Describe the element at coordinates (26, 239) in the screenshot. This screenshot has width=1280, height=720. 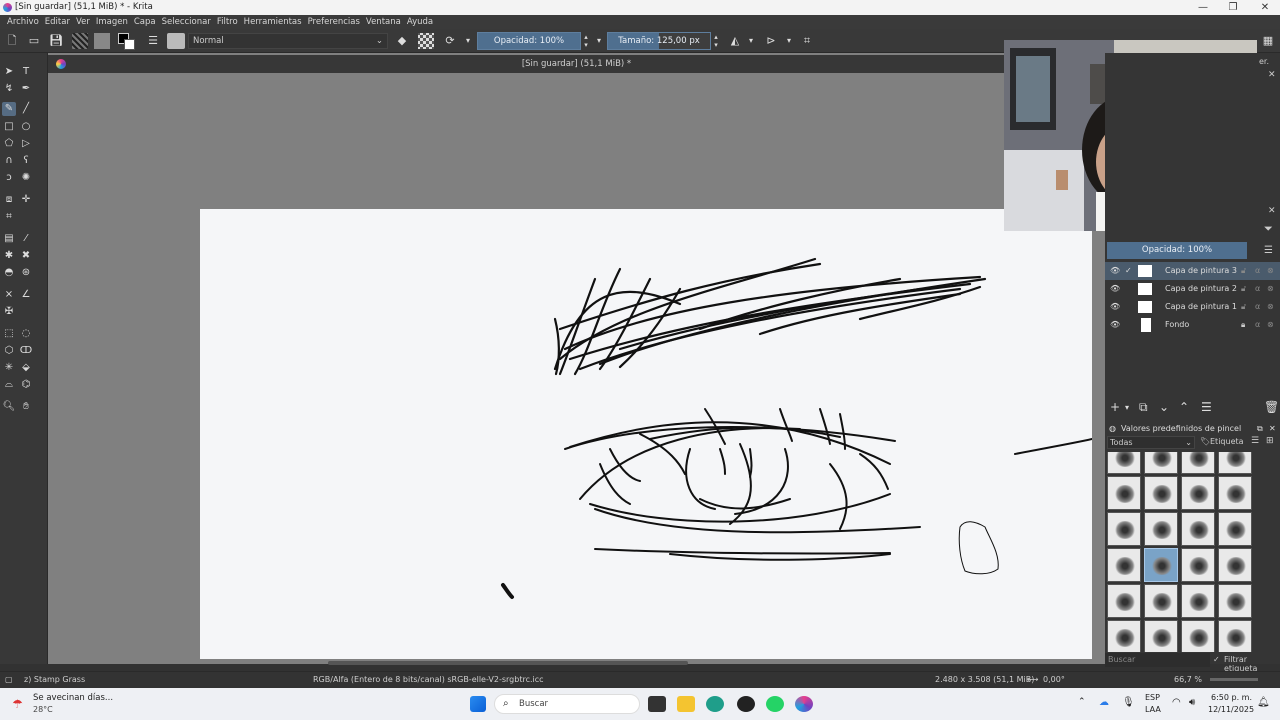
I see `color-picker-icon: ⁄` at that location.